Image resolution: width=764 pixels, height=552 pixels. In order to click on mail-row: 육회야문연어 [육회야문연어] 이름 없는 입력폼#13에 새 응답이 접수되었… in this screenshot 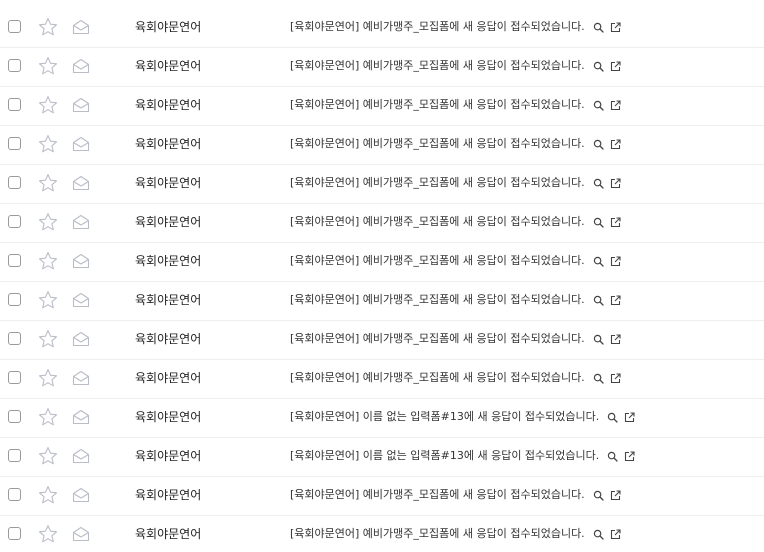, I will do `click(382, 457)`.